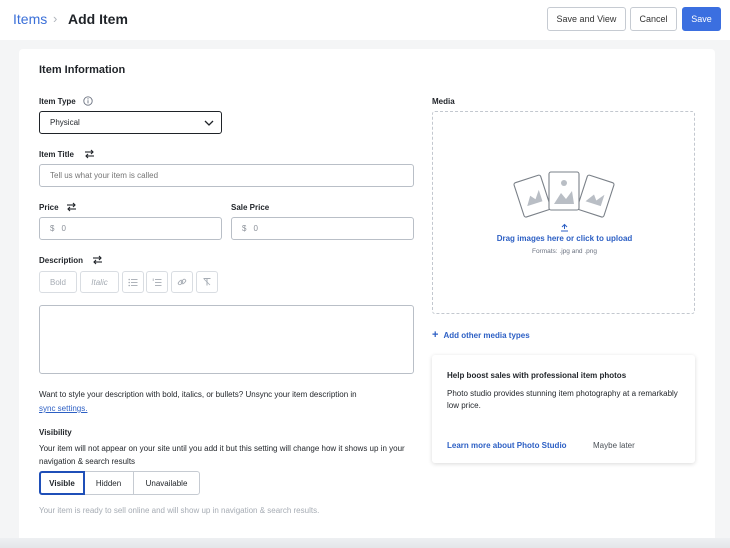 The width and height of the screenshot is (730, 548). What do you see at coordinates (63, 228) in the screenshot?
I see `price-value: 0` at bounding box center [63, 228].